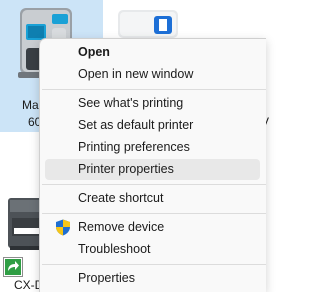 Image resolution: width=320 pixels, height=292 pixels. I want to click on uac-shield-icon, so click(63, 227).